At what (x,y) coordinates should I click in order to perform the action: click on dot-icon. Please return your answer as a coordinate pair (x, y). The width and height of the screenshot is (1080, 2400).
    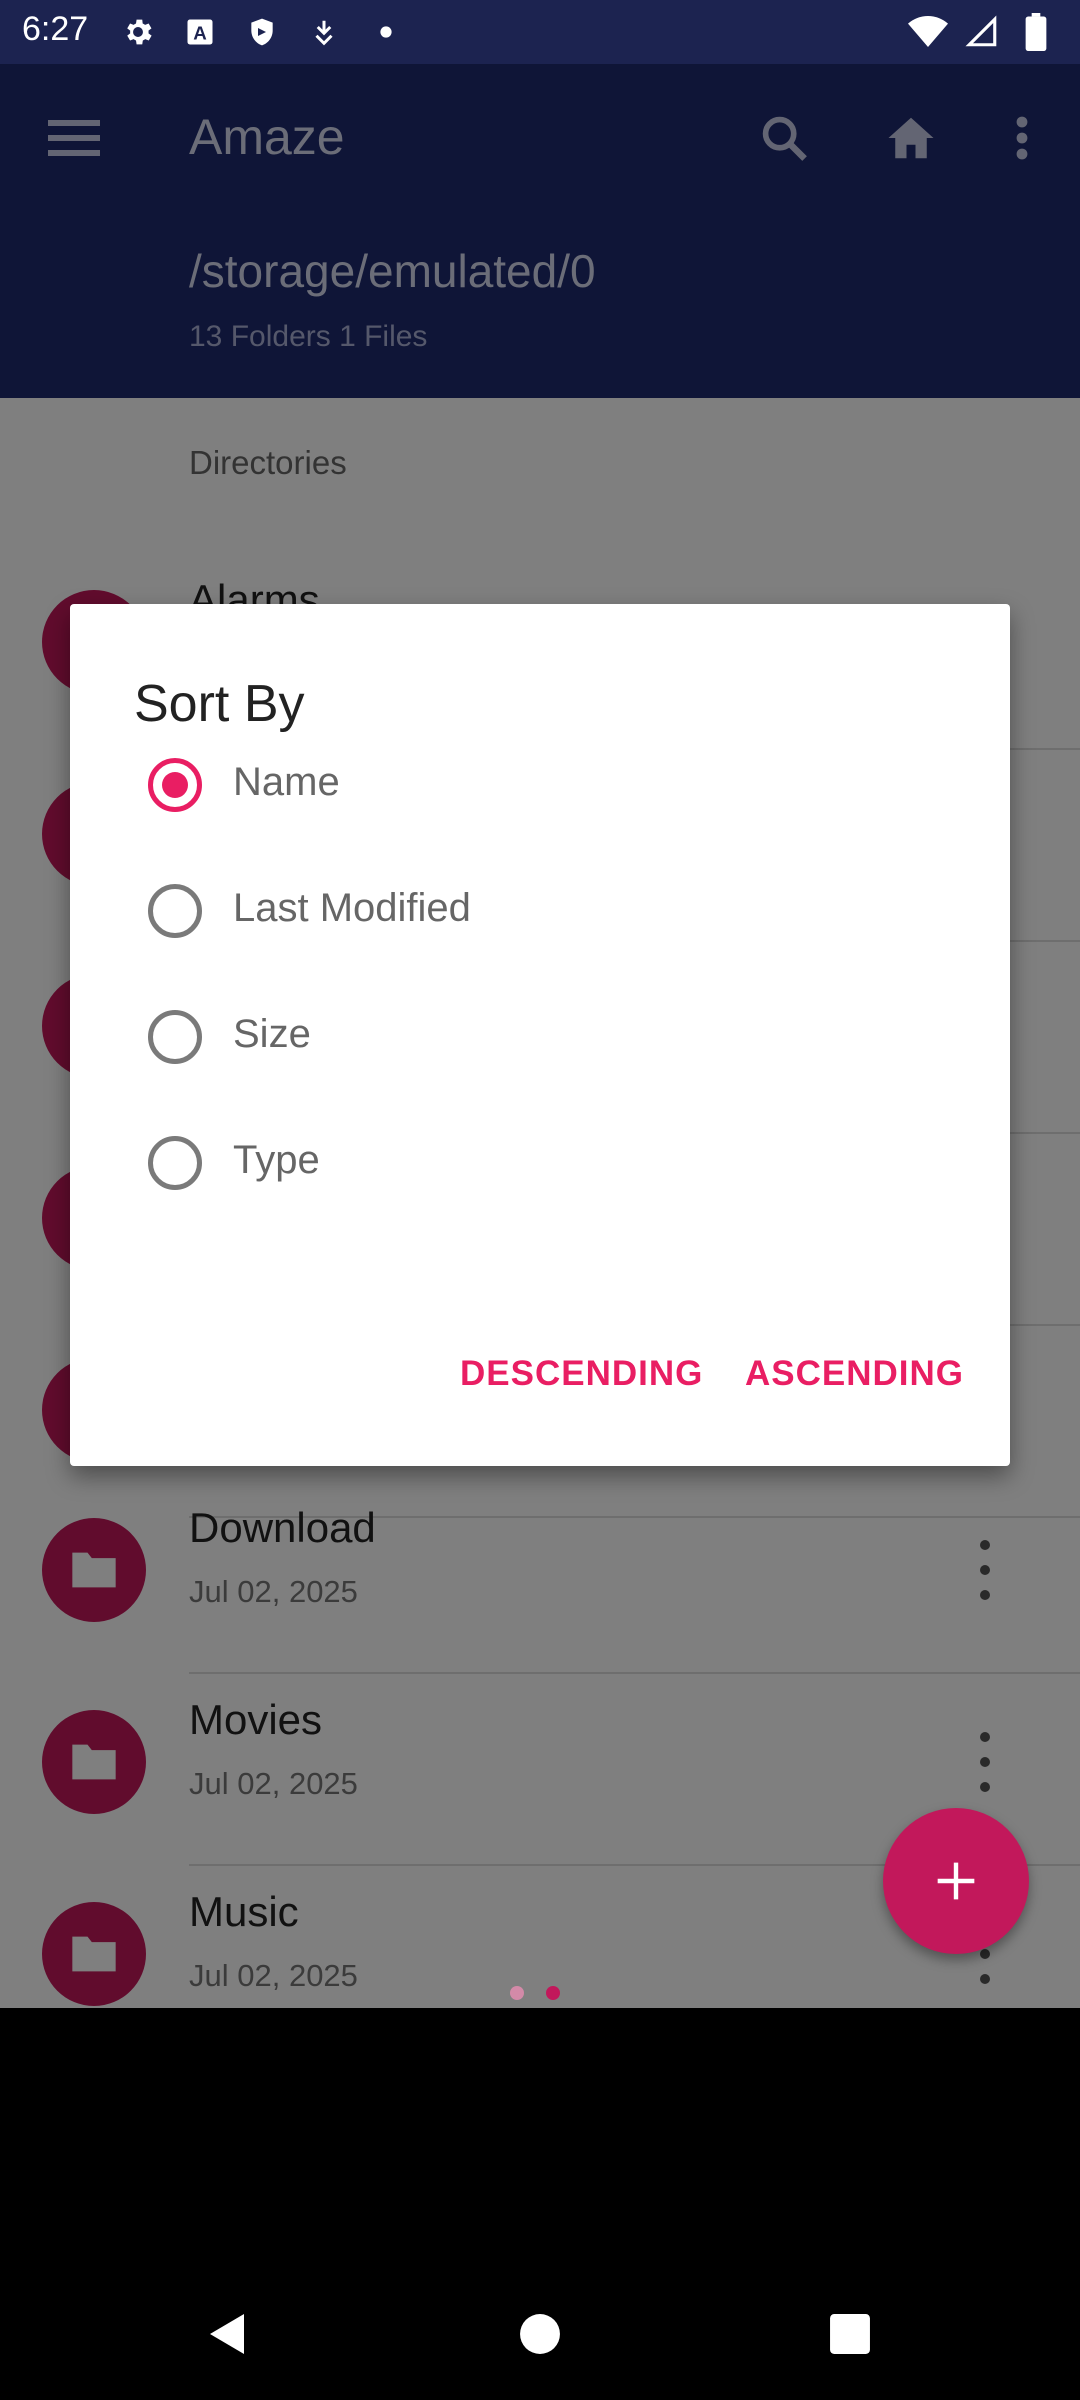
    Looking at the image, I should click on (386, 32).